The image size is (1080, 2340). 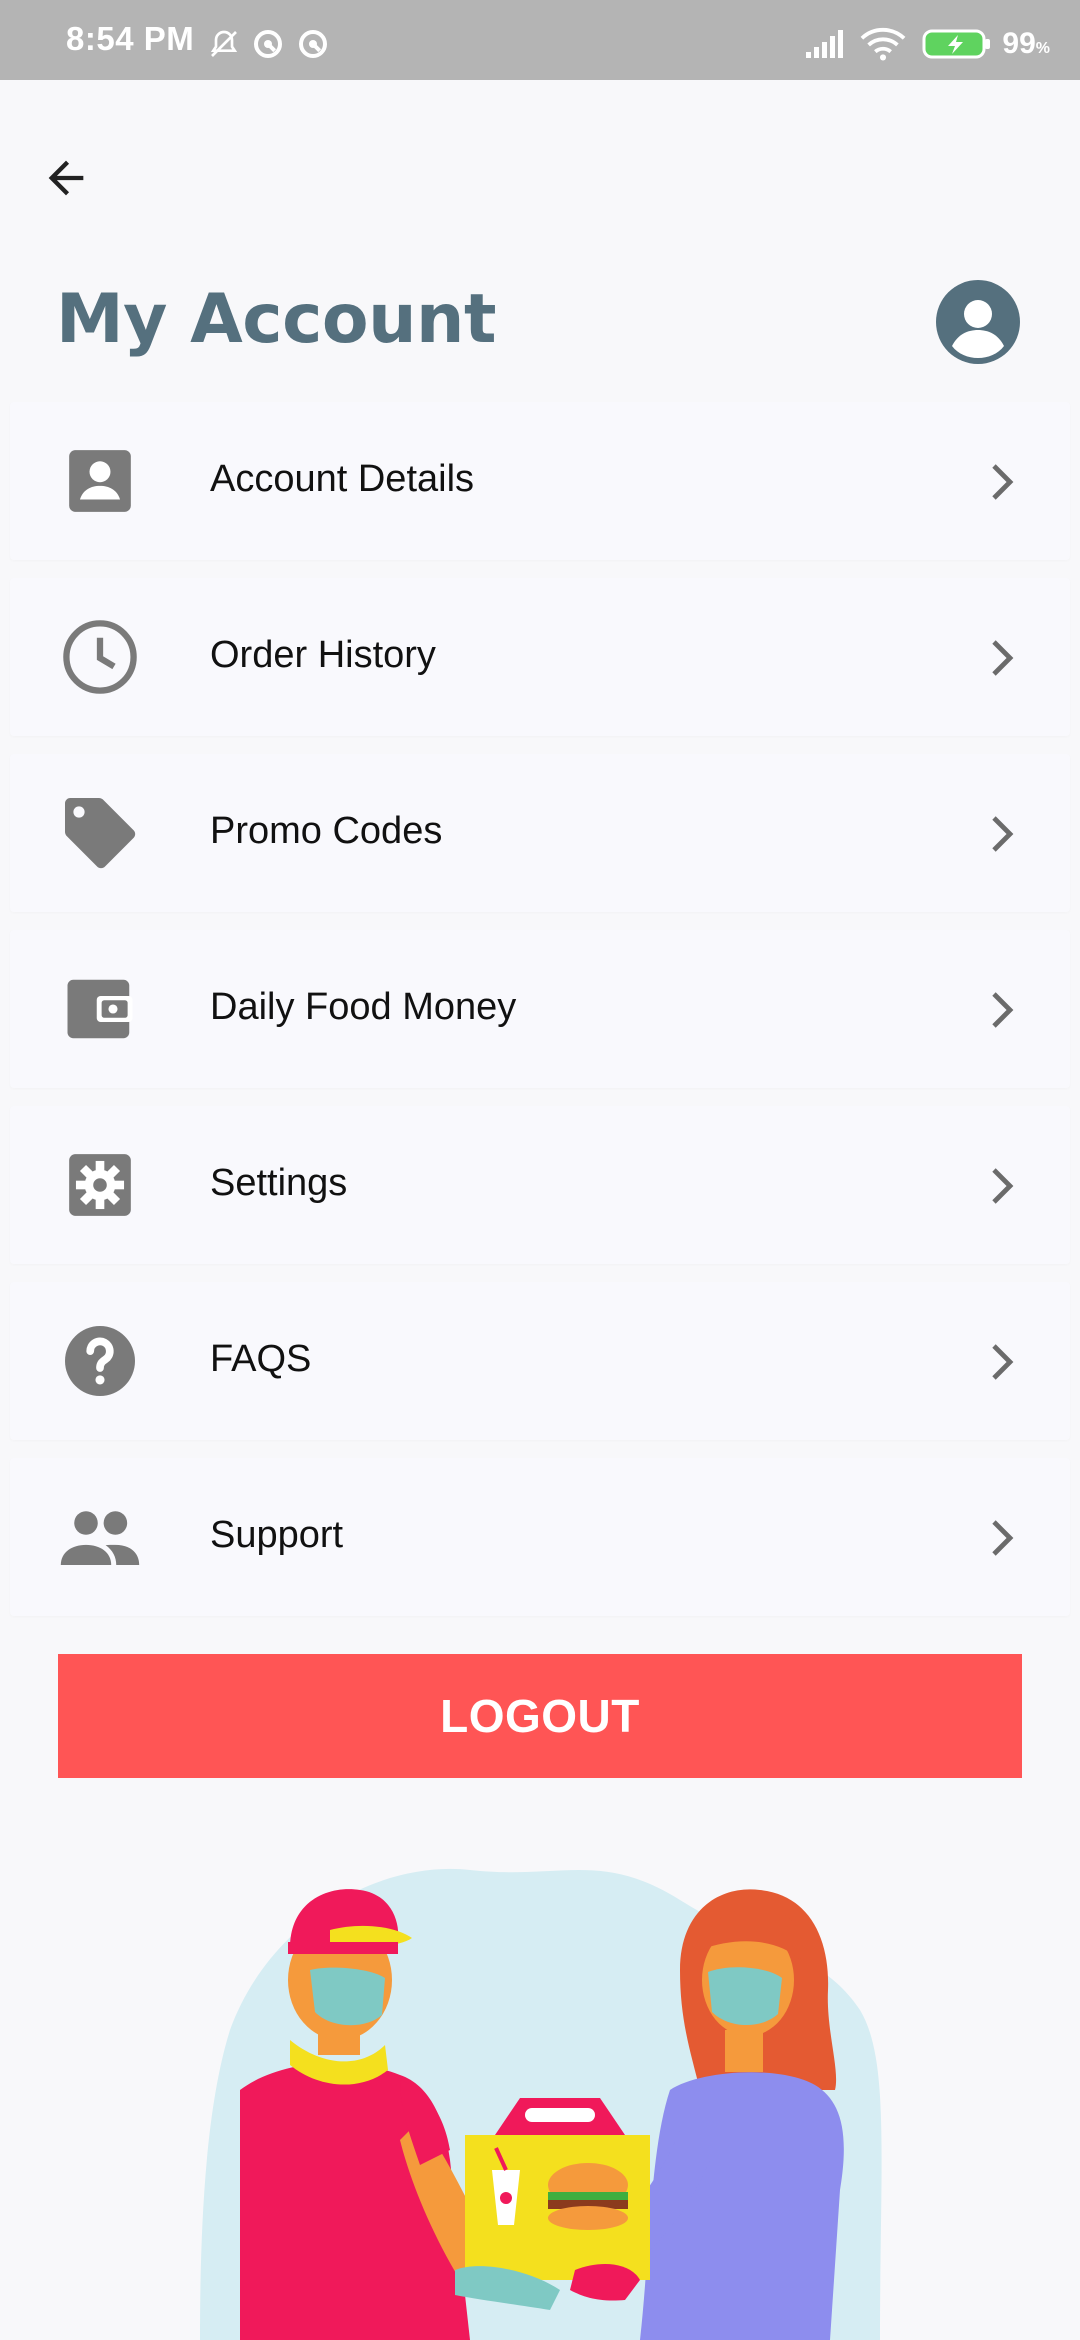 I want to click on menu-item-label: Settings, so click(x=279, y=1183).